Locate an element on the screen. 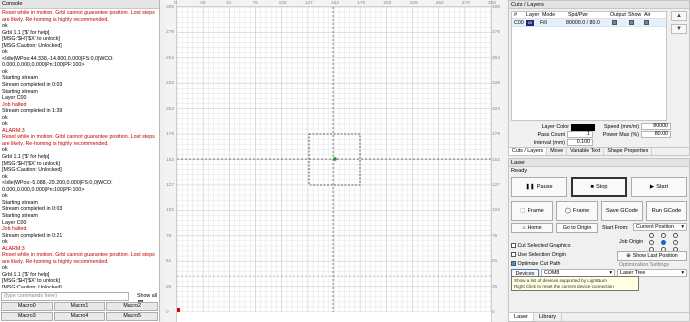  cut-selected-checkbox: Cut Selected Graphics is located at coordinates (540, 246).